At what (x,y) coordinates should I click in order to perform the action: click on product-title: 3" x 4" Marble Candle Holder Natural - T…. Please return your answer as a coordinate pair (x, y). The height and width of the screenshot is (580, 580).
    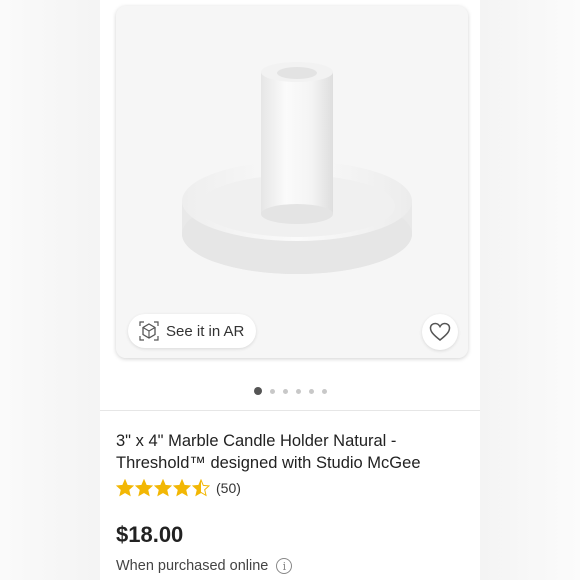
    Looking at the image, I should click on (268, 452).